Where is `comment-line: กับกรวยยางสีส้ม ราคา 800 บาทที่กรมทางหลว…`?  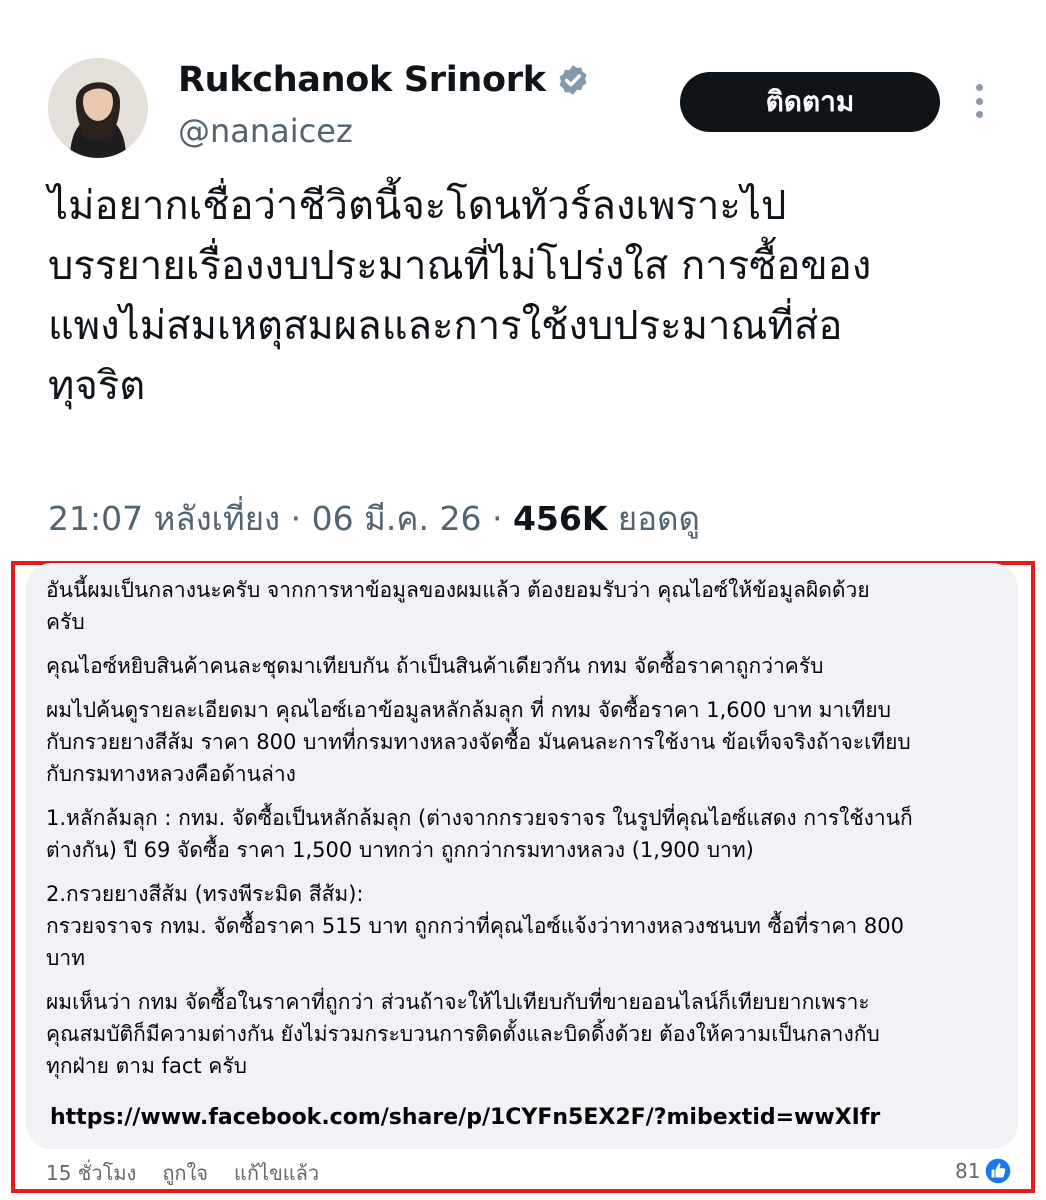 comment-line: กับกรวยยางสีส้ม ราคา 800 บาทที่กรมทางหลว… is located at coordinates (478, 742).